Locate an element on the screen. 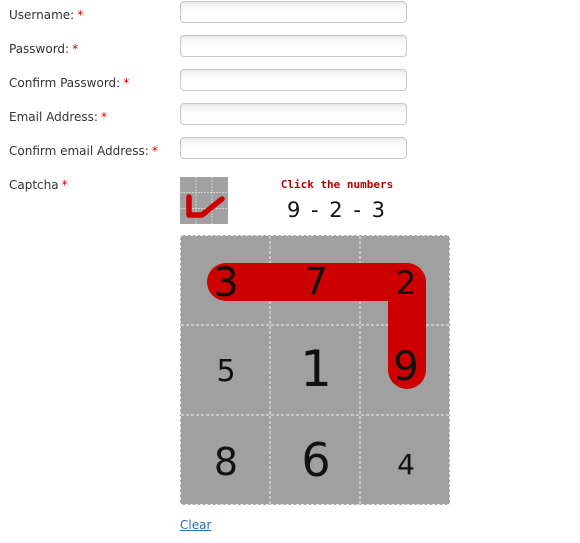 The image size is (580, 543). confirm-password-input is located at coordinates (293, 80).